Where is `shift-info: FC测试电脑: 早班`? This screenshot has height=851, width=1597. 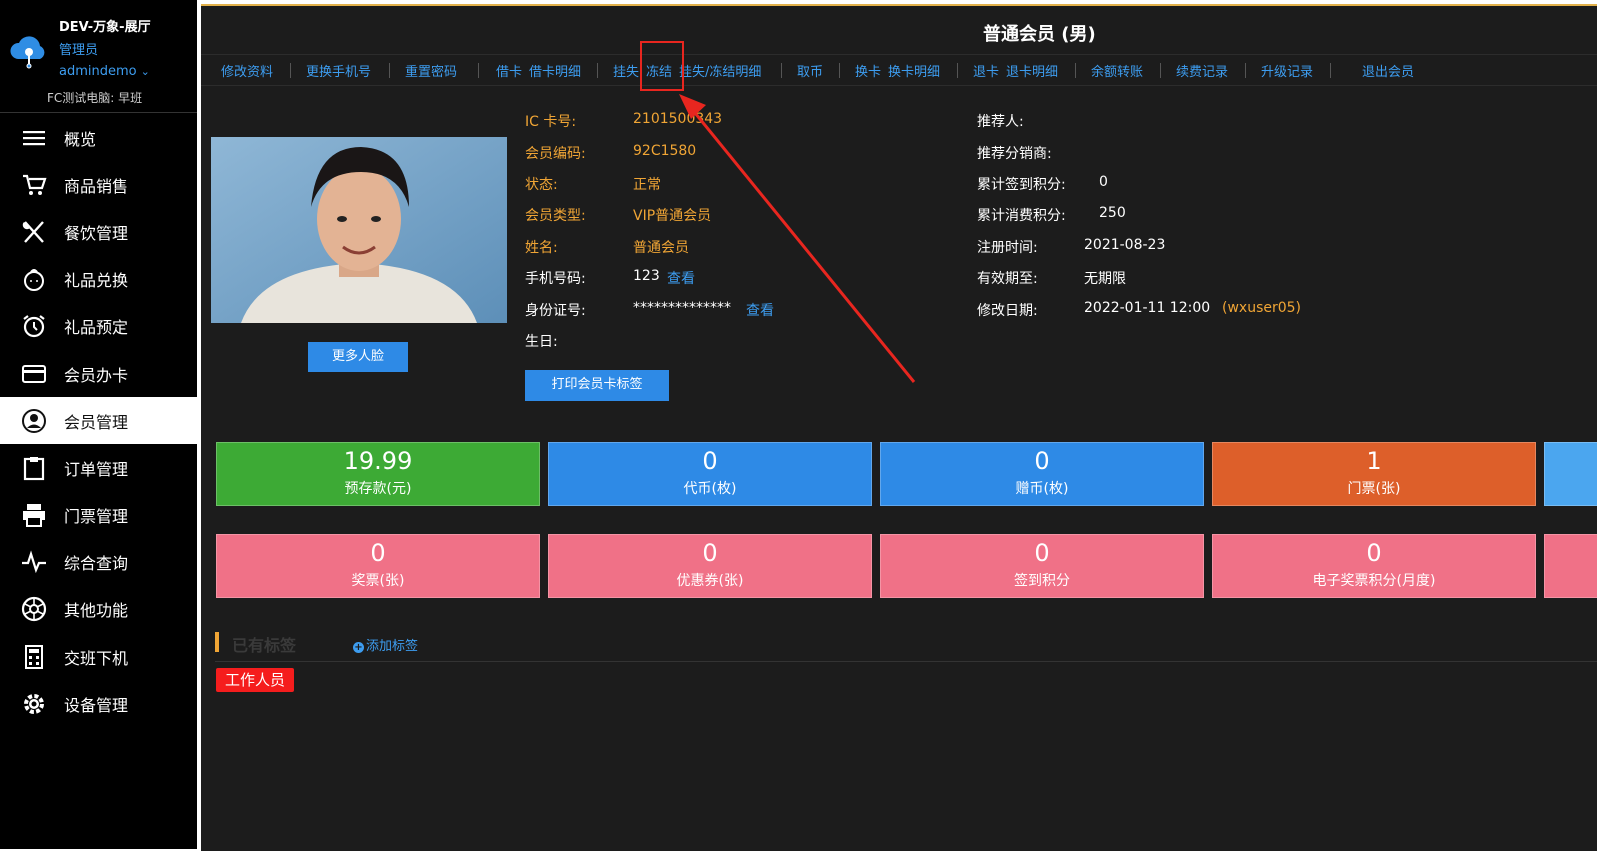
shift-info: FC测试电脑: 早班 is located at coordinates (95, 98).